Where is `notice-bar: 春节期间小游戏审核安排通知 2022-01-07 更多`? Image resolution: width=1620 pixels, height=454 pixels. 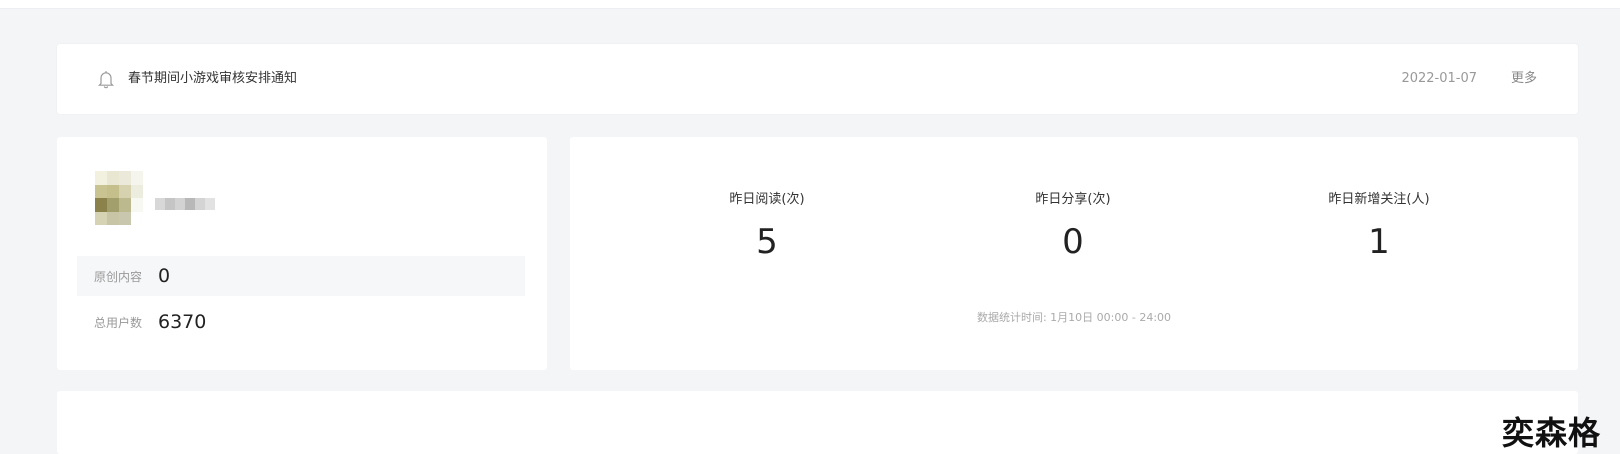 notice-bar: 春节期间小游戏审核安排通知 2022-01-07 更多 is located at coordinates (817, 79).